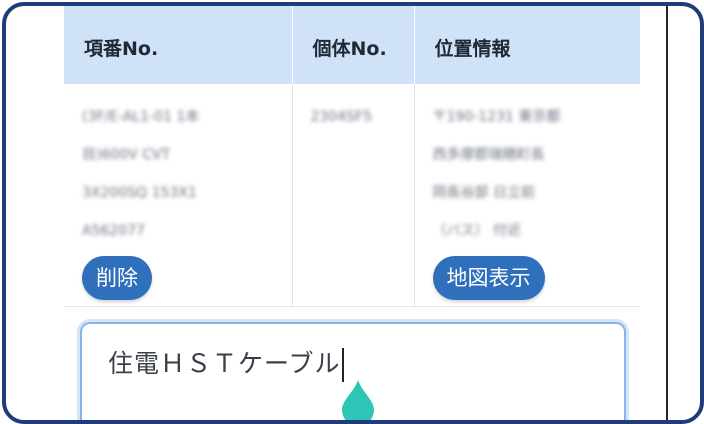 The image size is (704, 424). Describe the element at coordinates (358, 401) in the screenshot. I see `selection-handle-icon` at that location.